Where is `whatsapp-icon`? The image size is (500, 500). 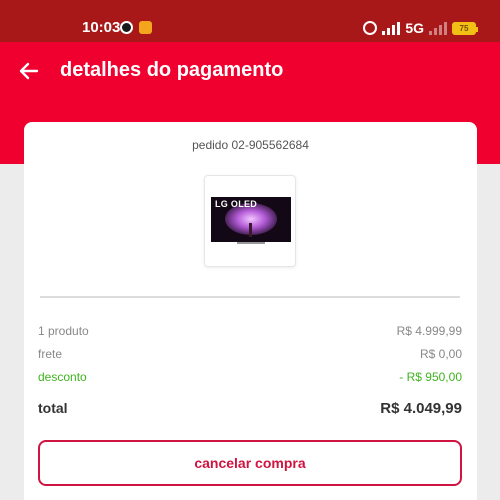
whatsapp-icon is located at coordinates (126, 27).